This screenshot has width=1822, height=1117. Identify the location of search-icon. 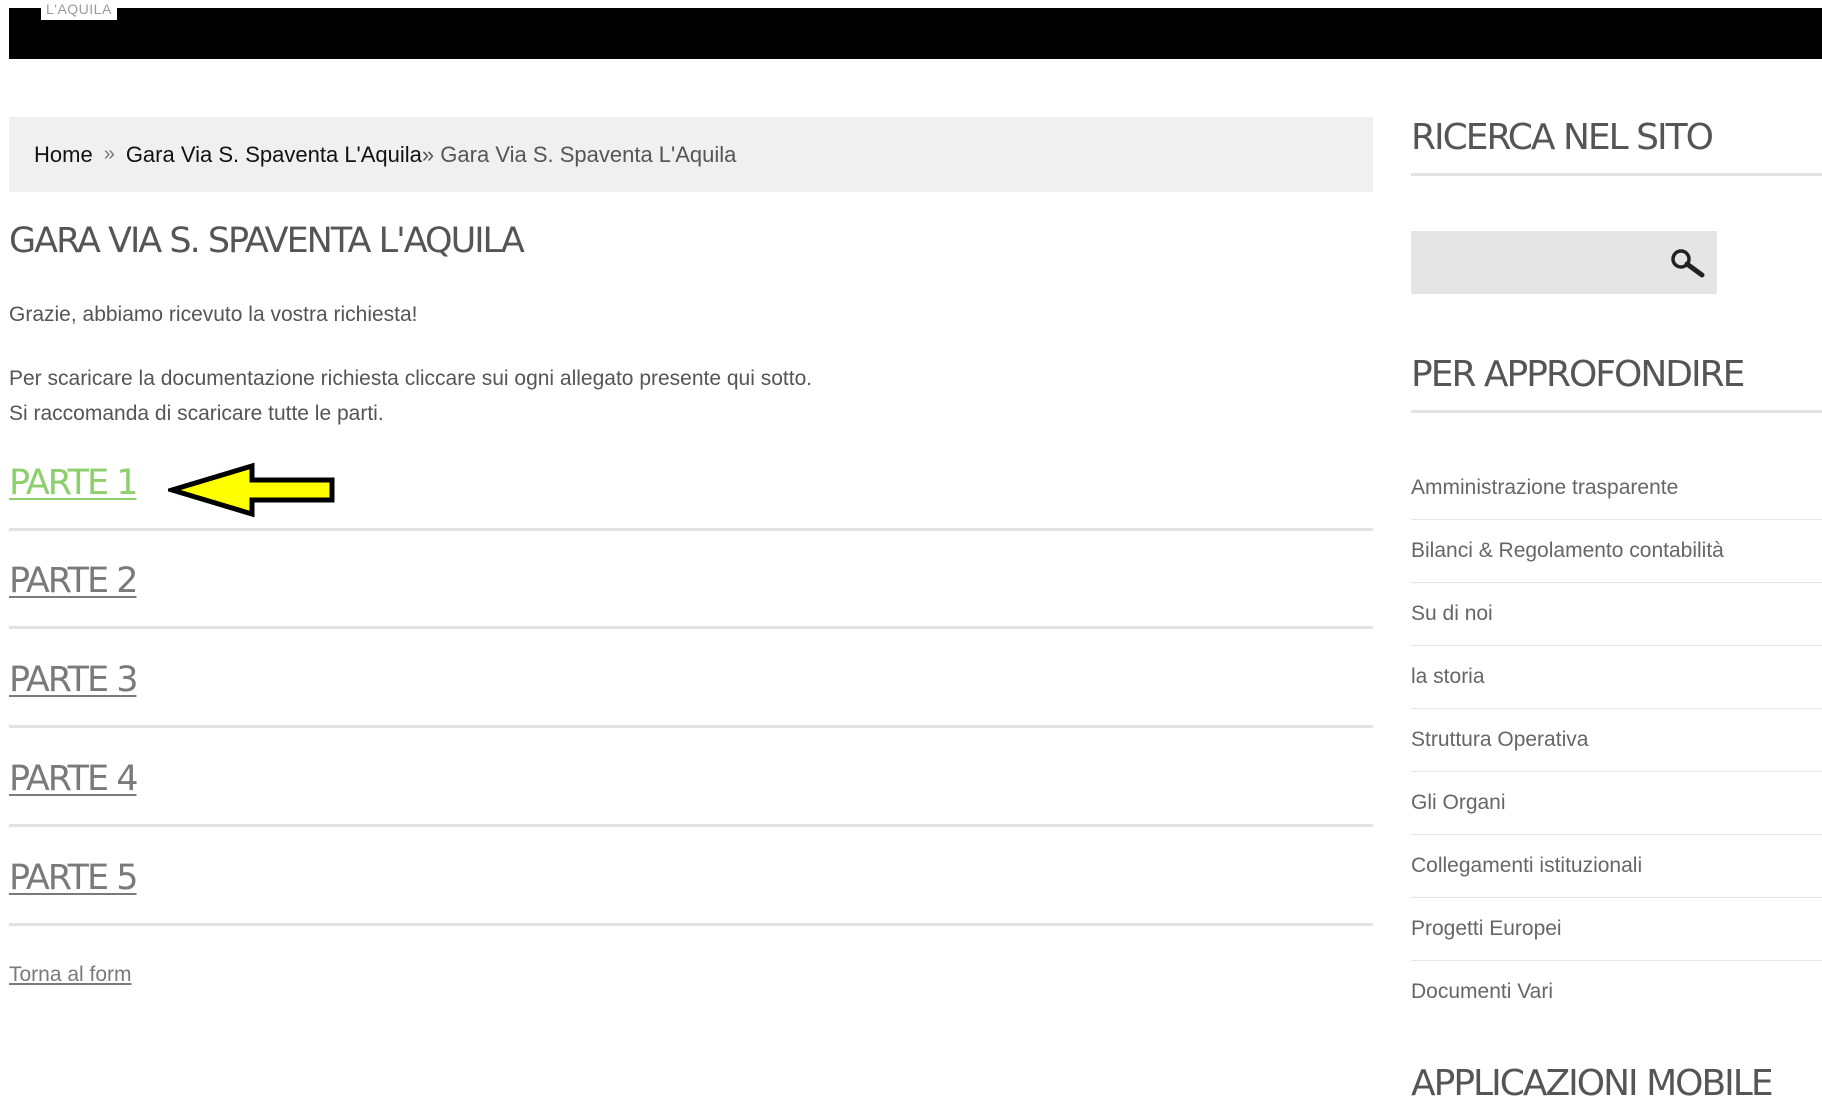
(1688, 263).